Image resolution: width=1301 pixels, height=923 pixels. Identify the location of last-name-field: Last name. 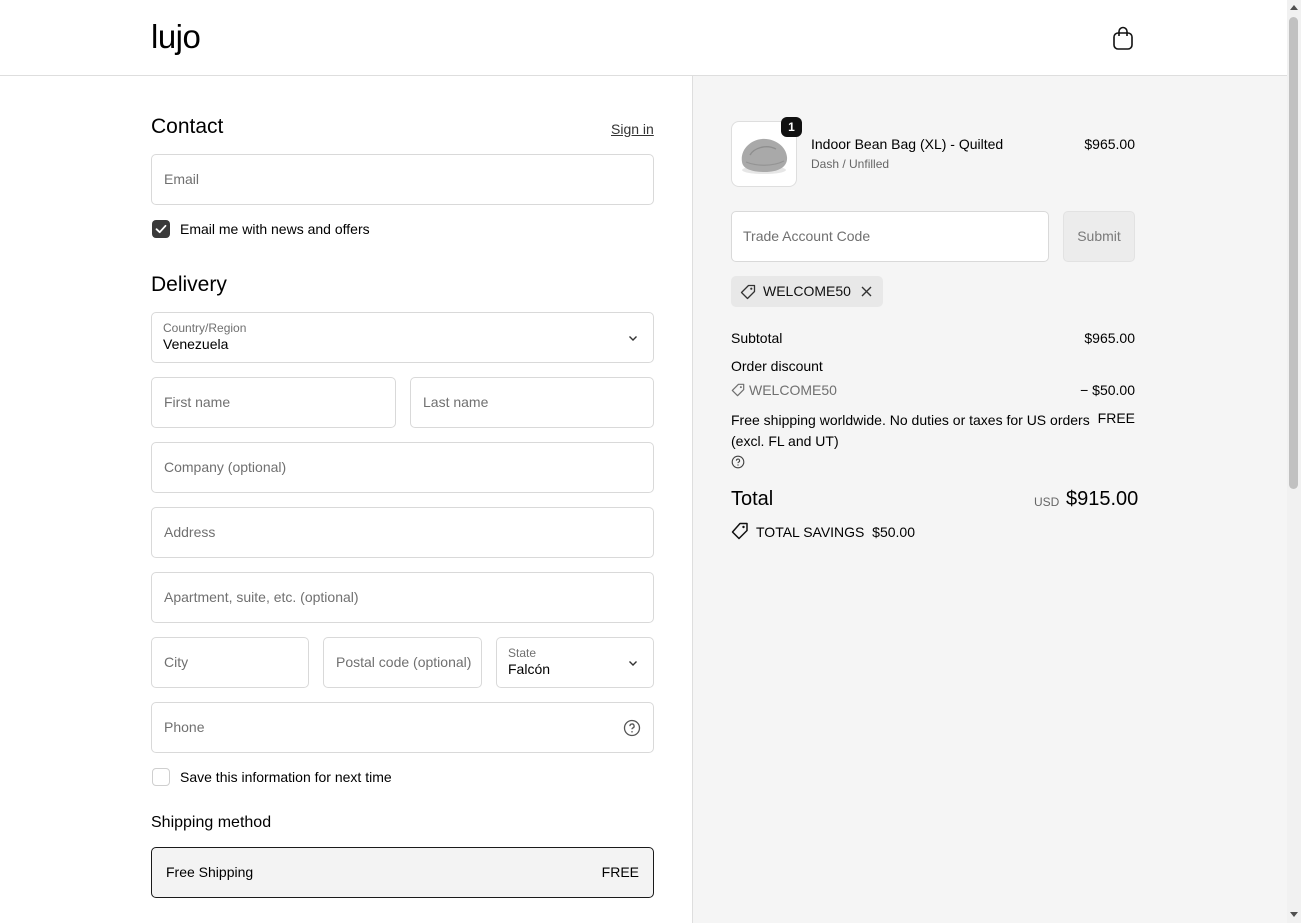
(532, 402).